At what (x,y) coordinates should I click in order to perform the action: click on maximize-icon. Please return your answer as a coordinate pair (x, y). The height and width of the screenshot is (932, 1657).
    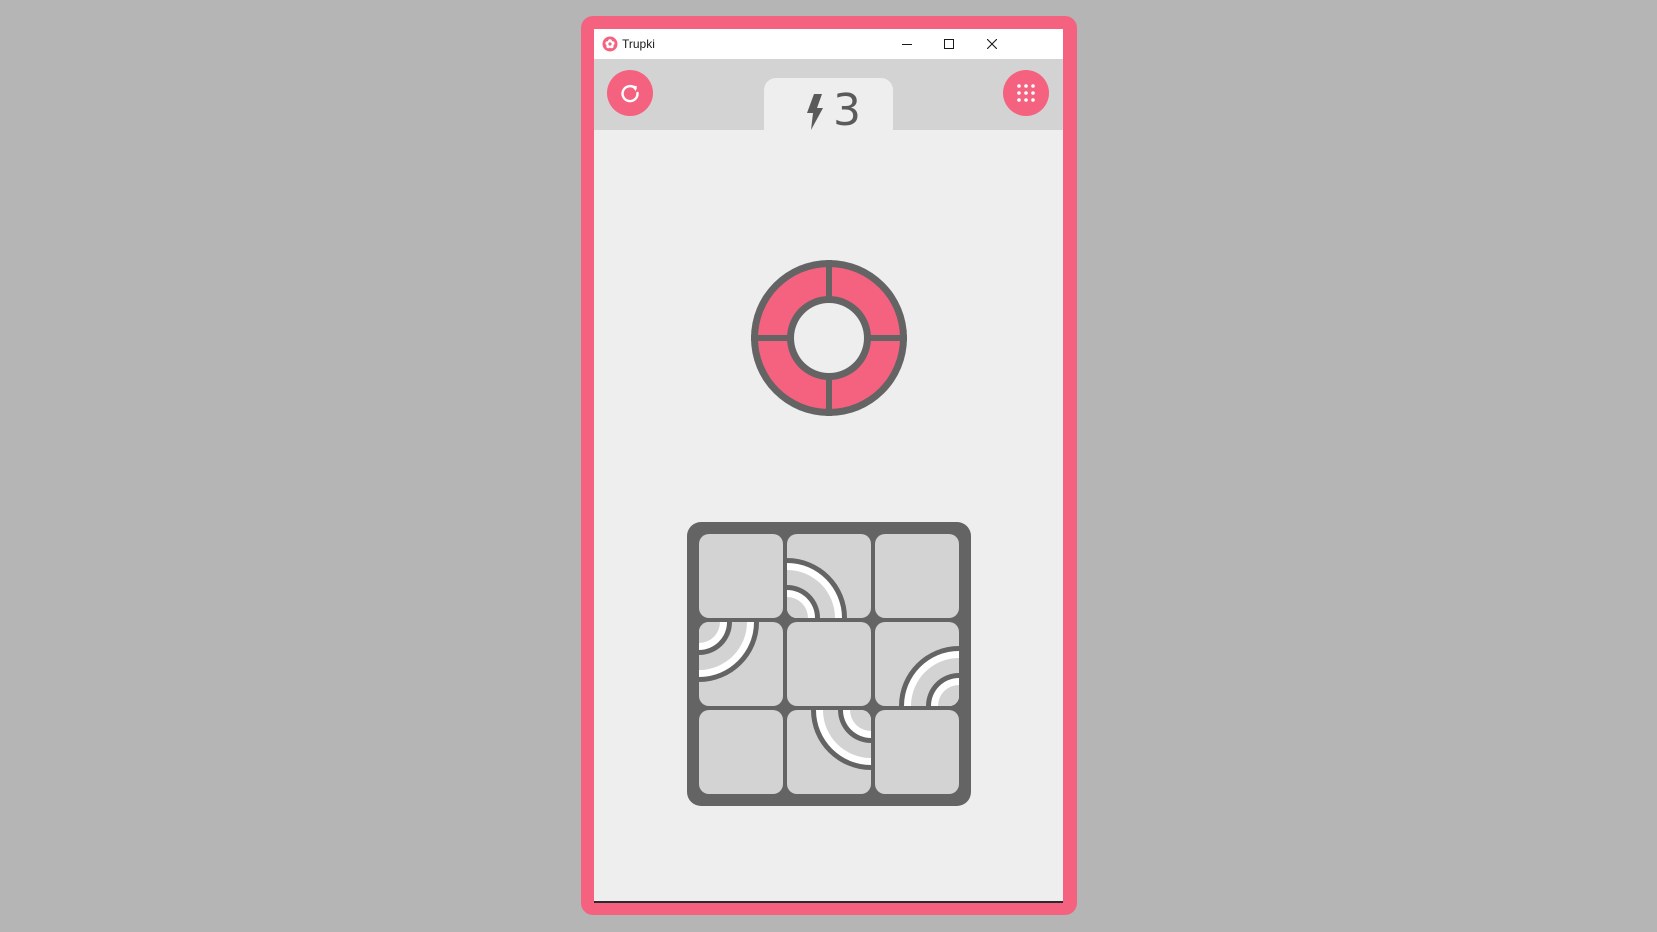
    Looking at the image, I should click on (949, 44).